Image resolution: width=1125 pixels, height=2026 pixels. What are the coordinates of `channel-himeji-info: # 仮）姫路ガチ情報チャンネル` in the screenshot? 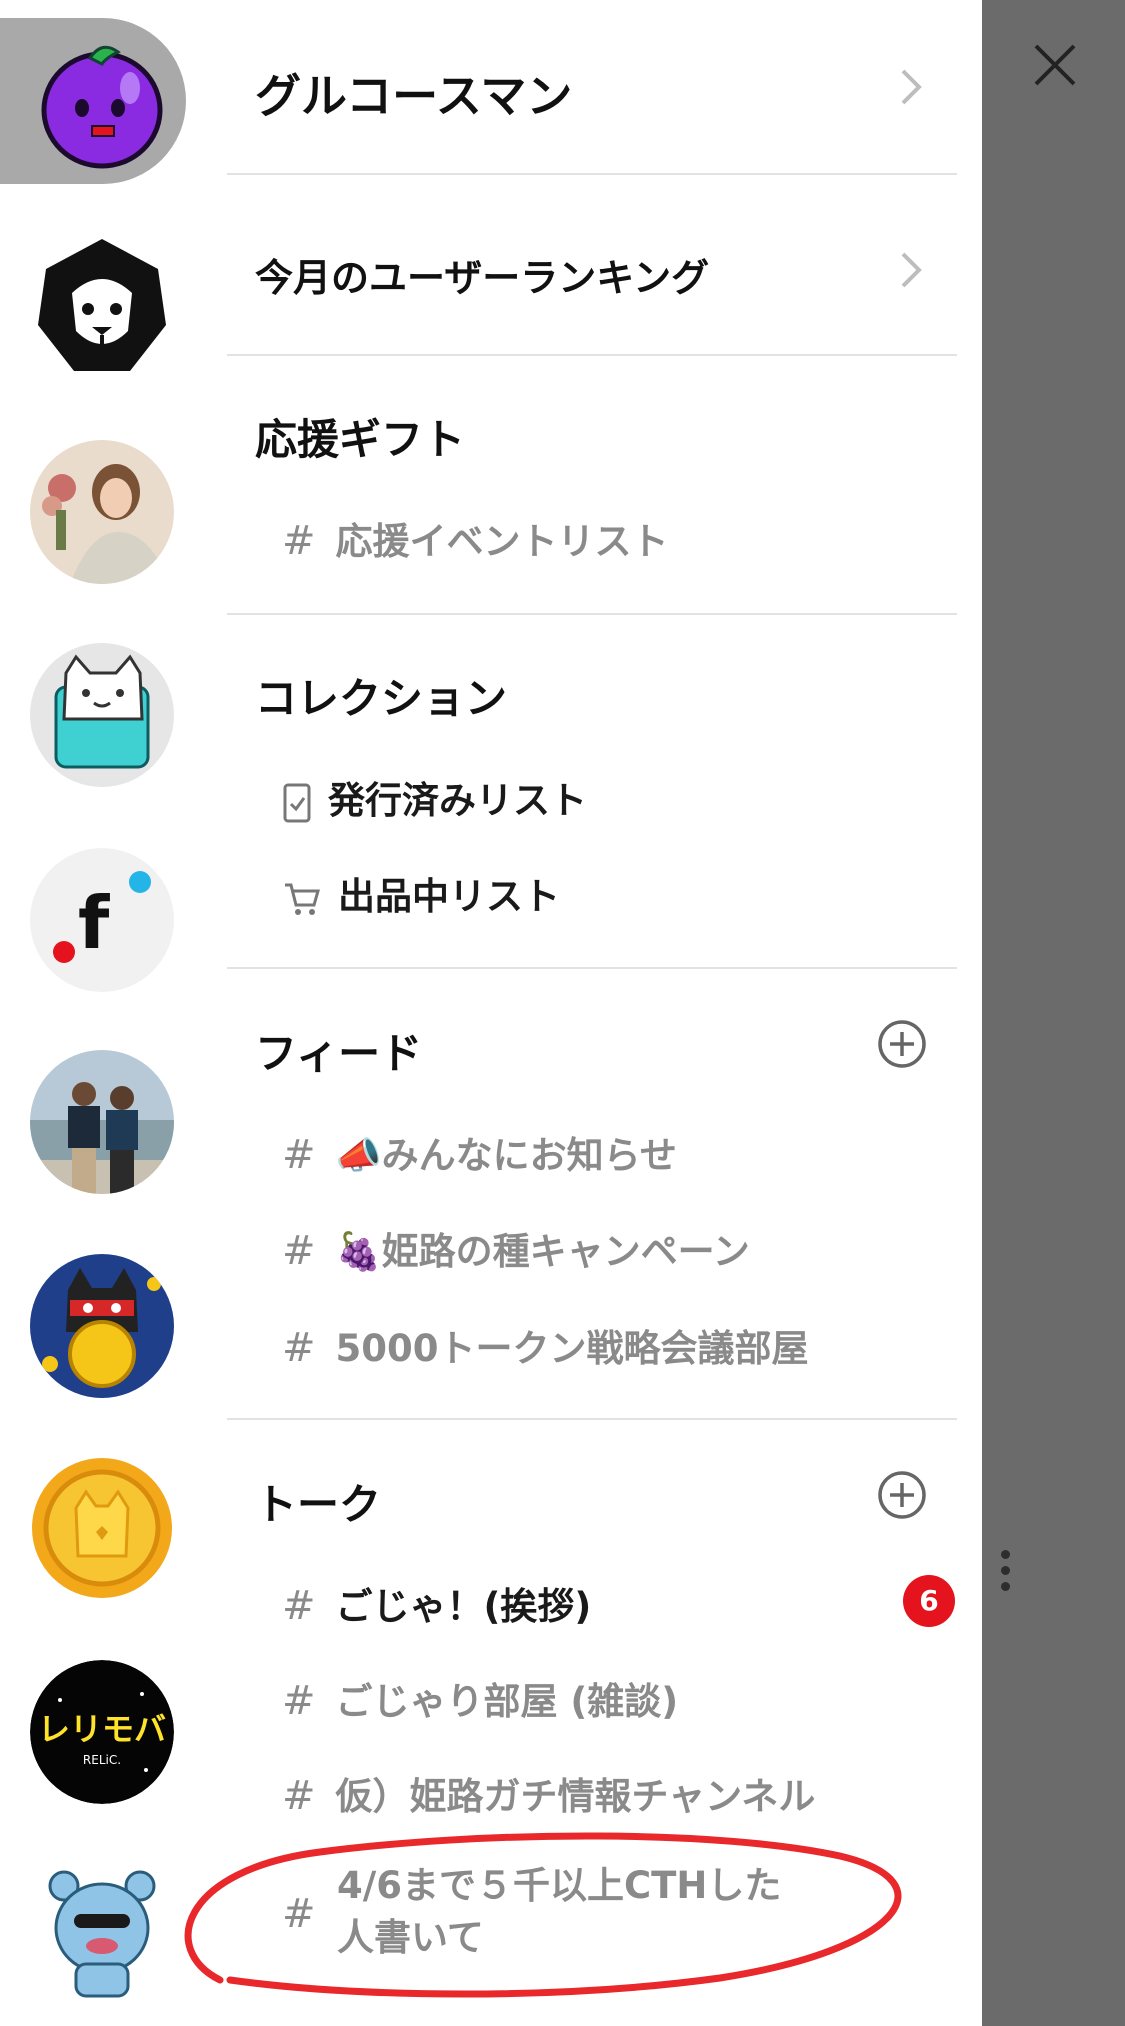 It's located at (548, 1793).